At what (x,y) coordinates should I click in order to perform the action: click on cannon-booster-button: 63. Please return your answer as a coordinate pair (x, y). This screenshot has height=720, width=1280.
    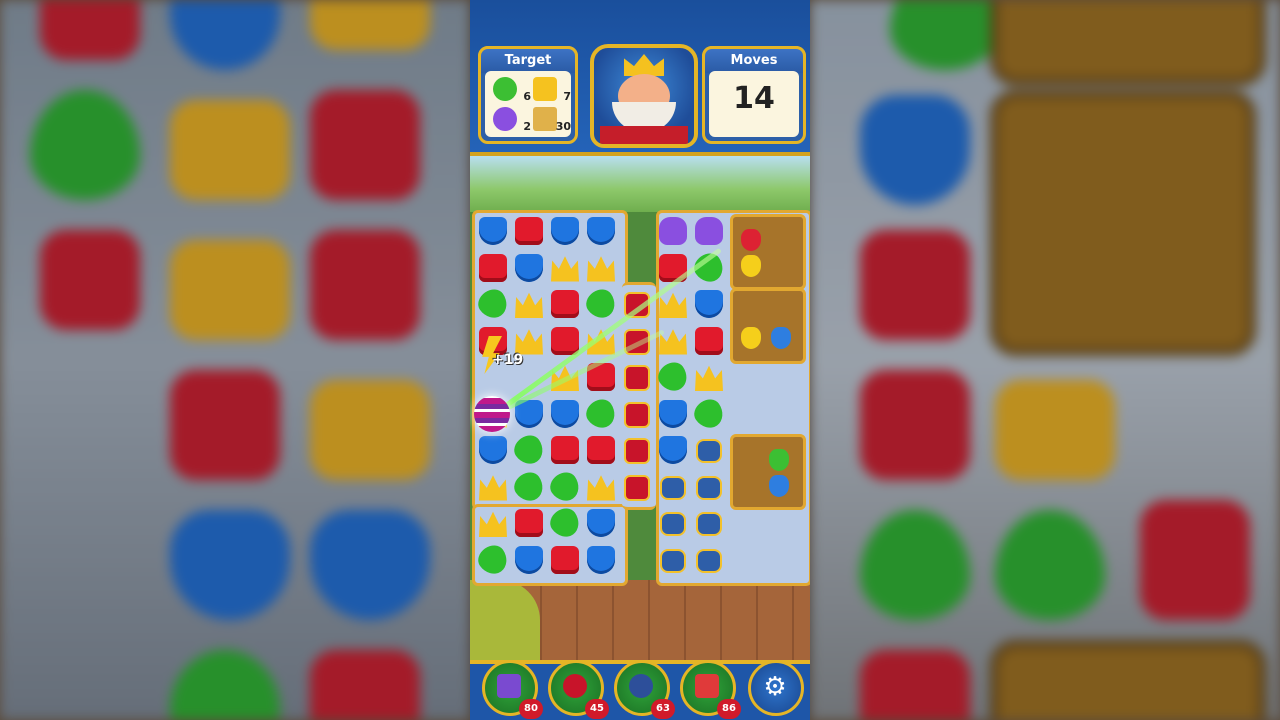
    Looking at the image, I should click on (644, 689).